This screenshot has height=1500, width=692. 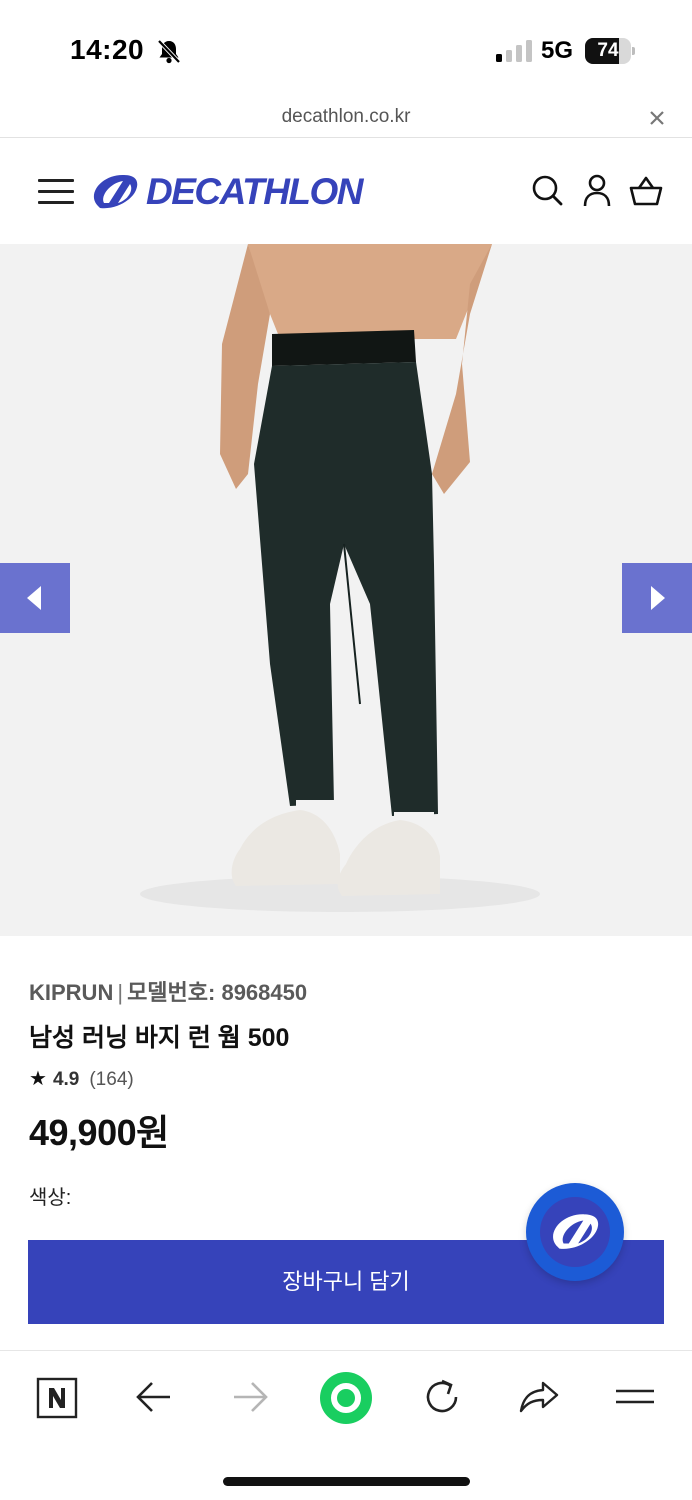 I want to click on forward-button, so click(x=250, y=1397).